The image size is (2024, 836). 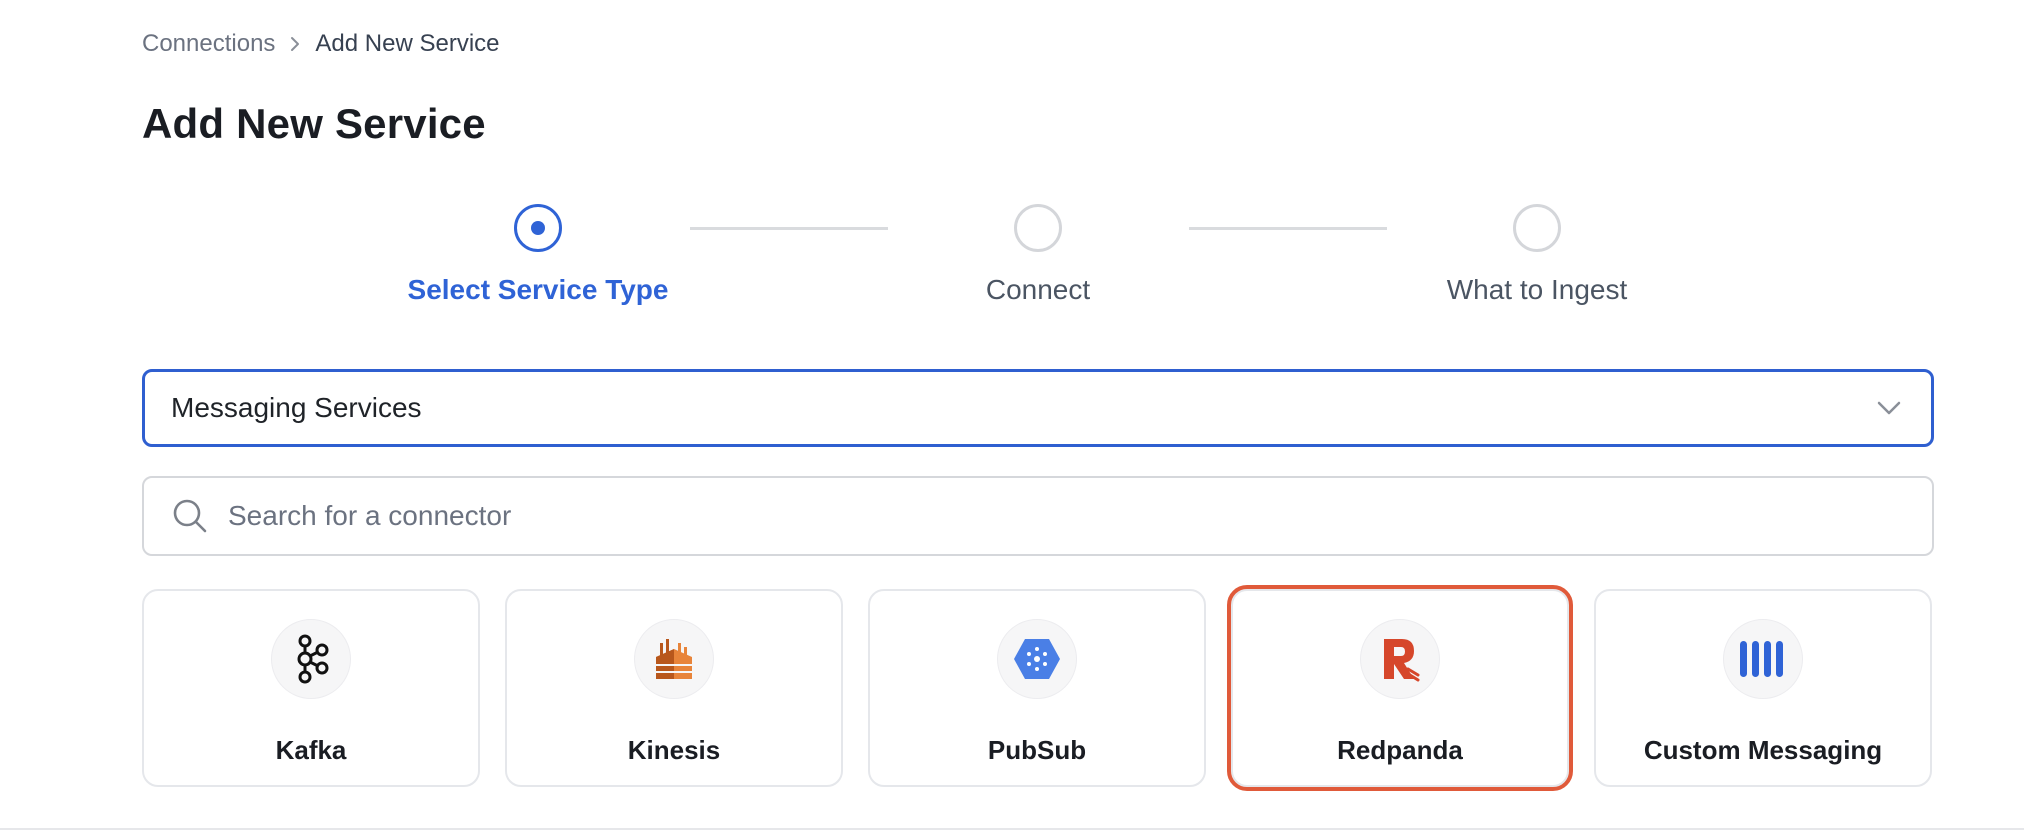 I want to click on step-2-indicator, so click(x=1038, y=228).